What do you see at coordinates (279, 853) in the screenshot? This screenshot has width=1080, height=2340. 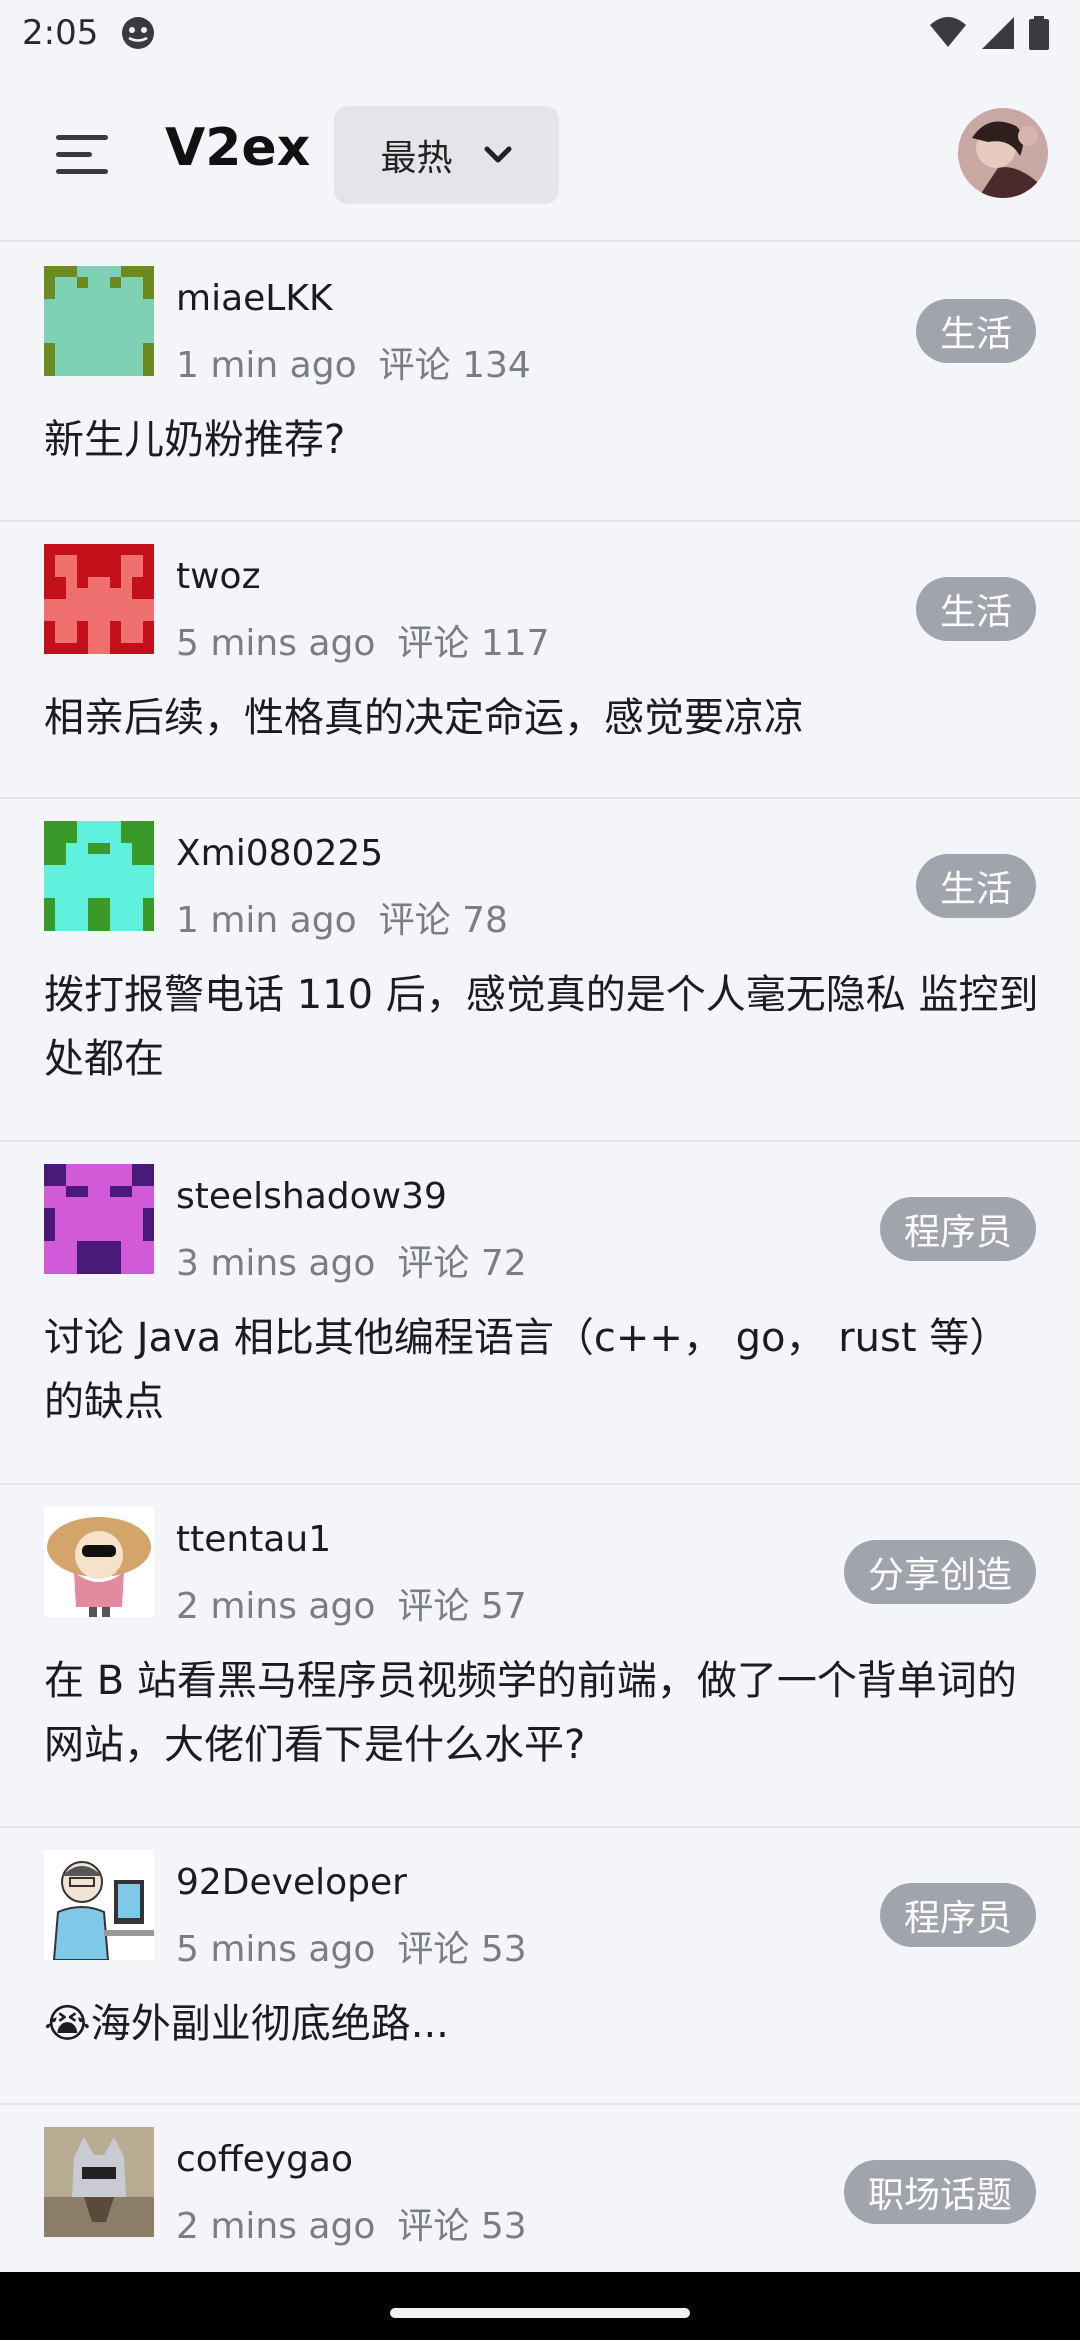 I see `post-author: Xmi080225` at bounding box center [279, 853].